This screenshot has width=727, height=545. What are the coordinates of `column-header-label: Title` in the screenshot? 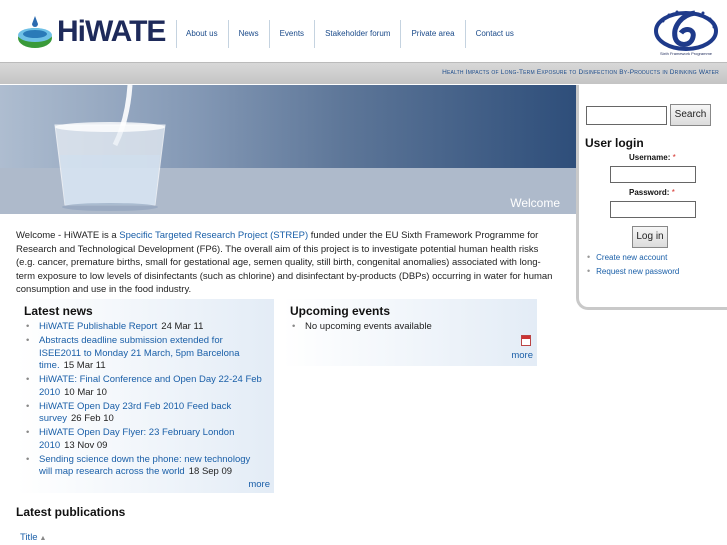 It's located at (29, 537).